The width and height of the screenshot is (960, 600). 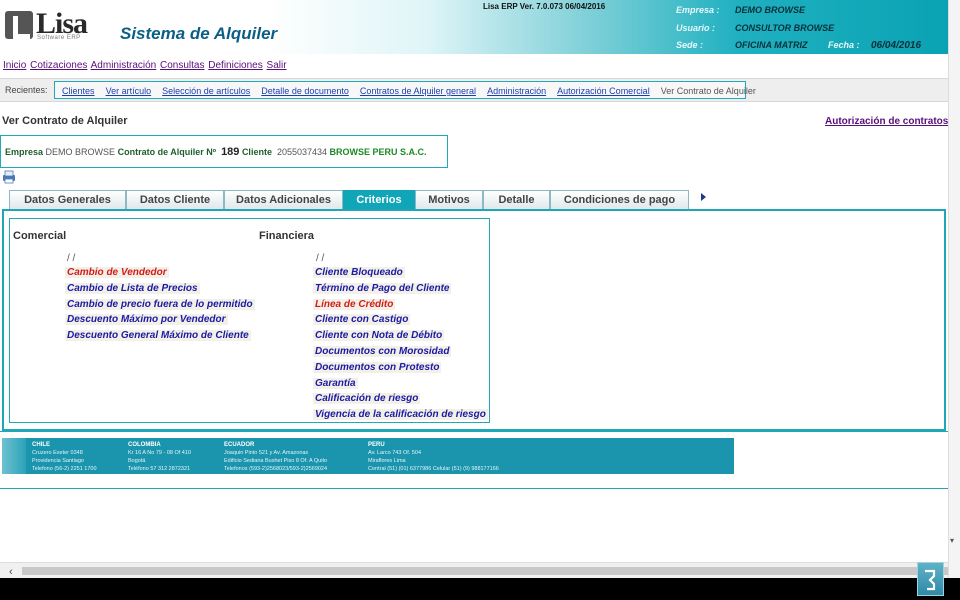 I want to click on empresa-info-value: DEMO BROWSE, so click(x=80, y=152).